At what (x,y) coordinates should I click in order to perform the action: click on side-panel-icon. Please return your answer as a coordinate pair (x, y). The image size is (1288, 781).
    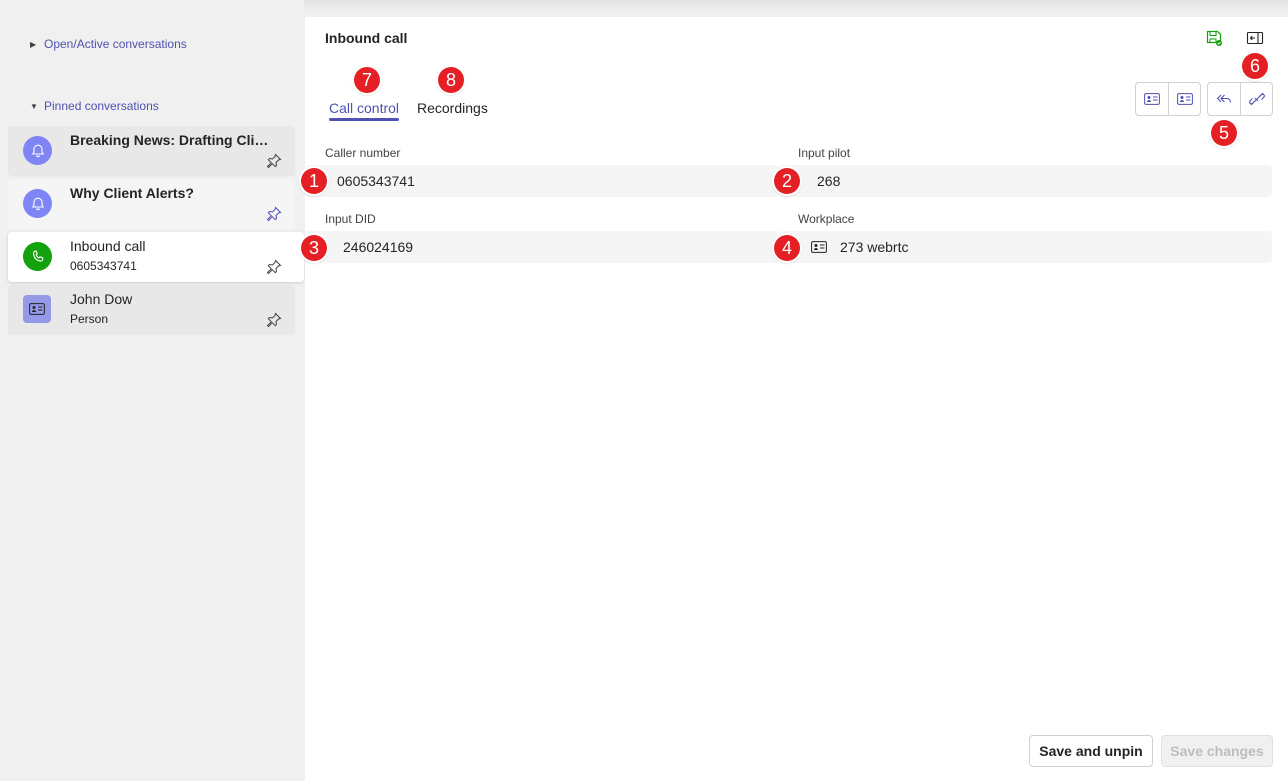
    Looking at the image, I should click on (1255, 38).